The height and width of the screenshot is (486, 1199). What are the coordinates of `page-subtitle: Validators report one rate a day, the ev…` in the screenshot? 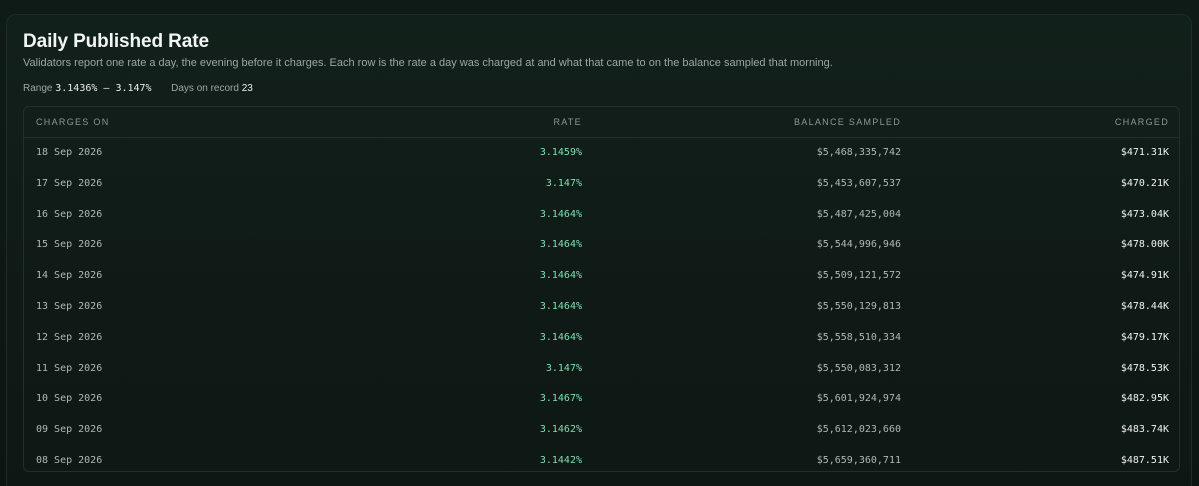 It's located at (428, 63).